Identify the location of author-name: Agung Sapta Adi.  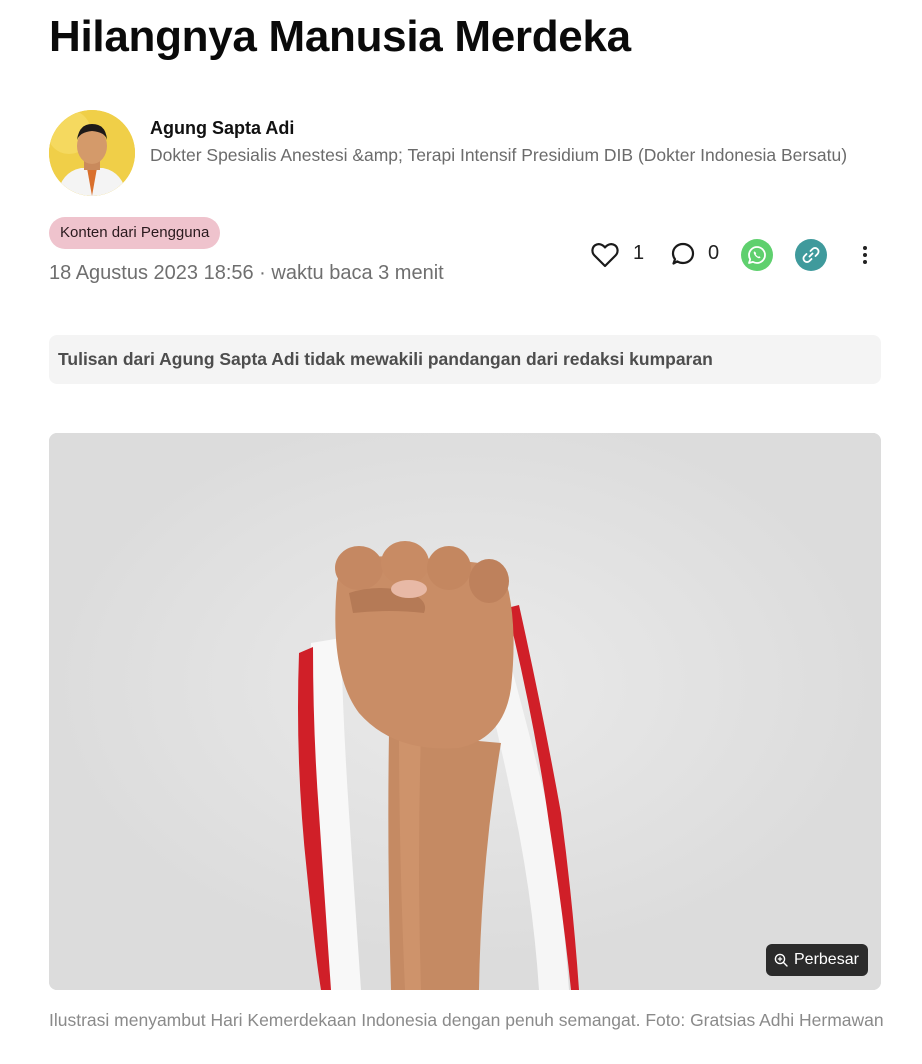
(222, 128).